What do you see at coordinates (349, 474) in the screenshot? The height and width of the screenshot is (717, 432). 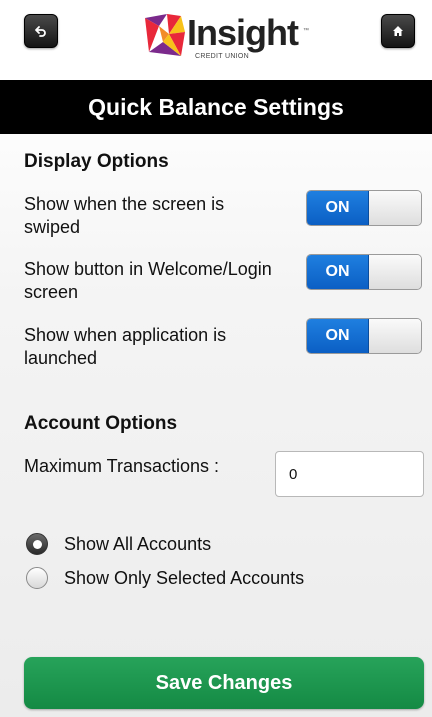 I see `max-transactions-input` at bounding box center [349, 474].